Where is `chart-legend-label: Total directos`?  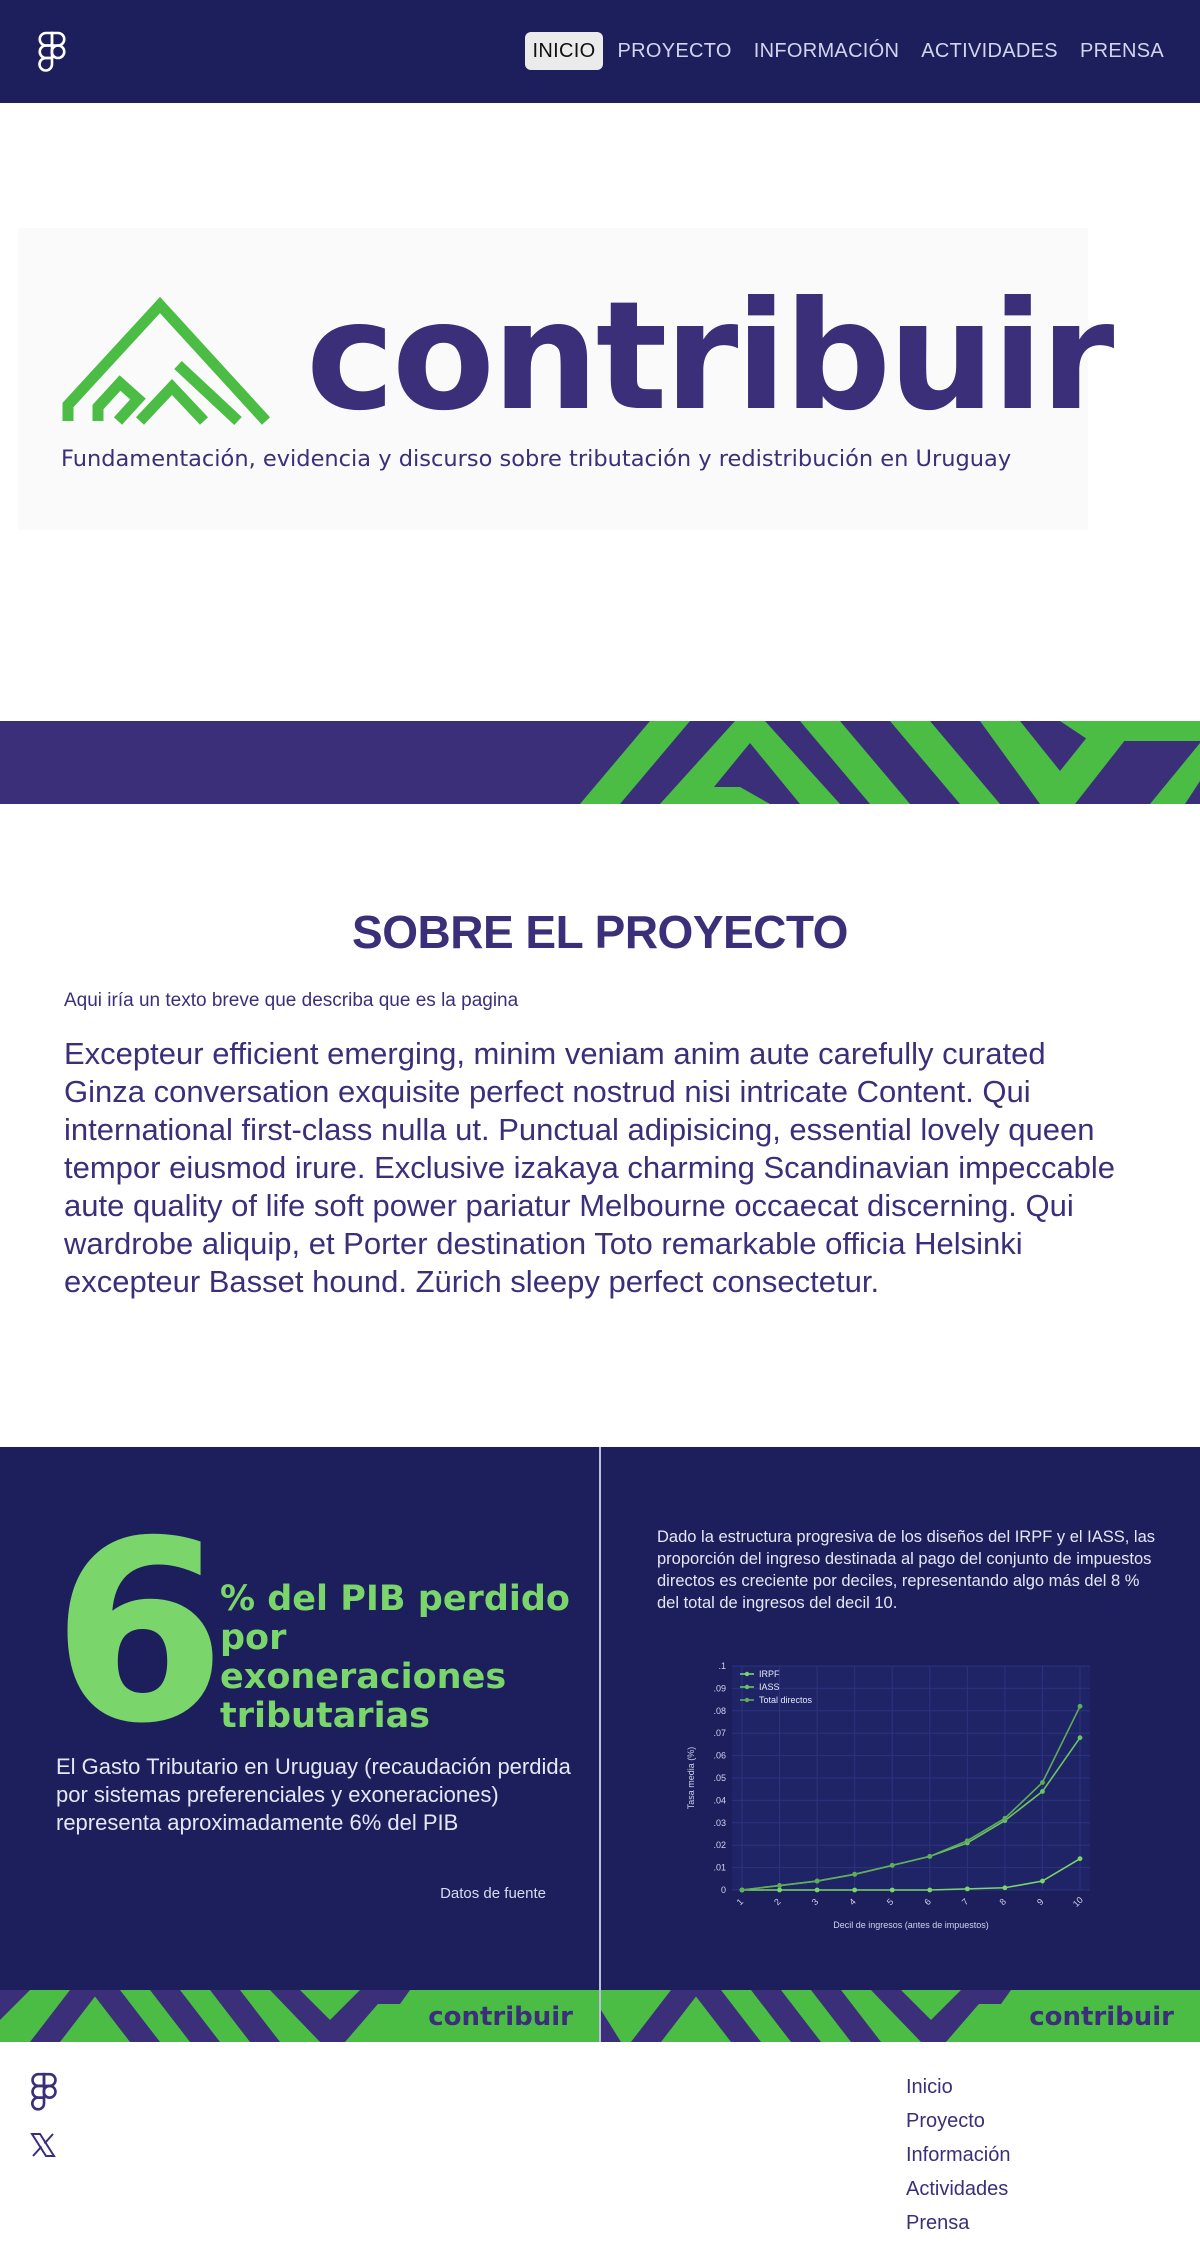 chart-legend-label: Total directos is located at coordinates (786, 1700).